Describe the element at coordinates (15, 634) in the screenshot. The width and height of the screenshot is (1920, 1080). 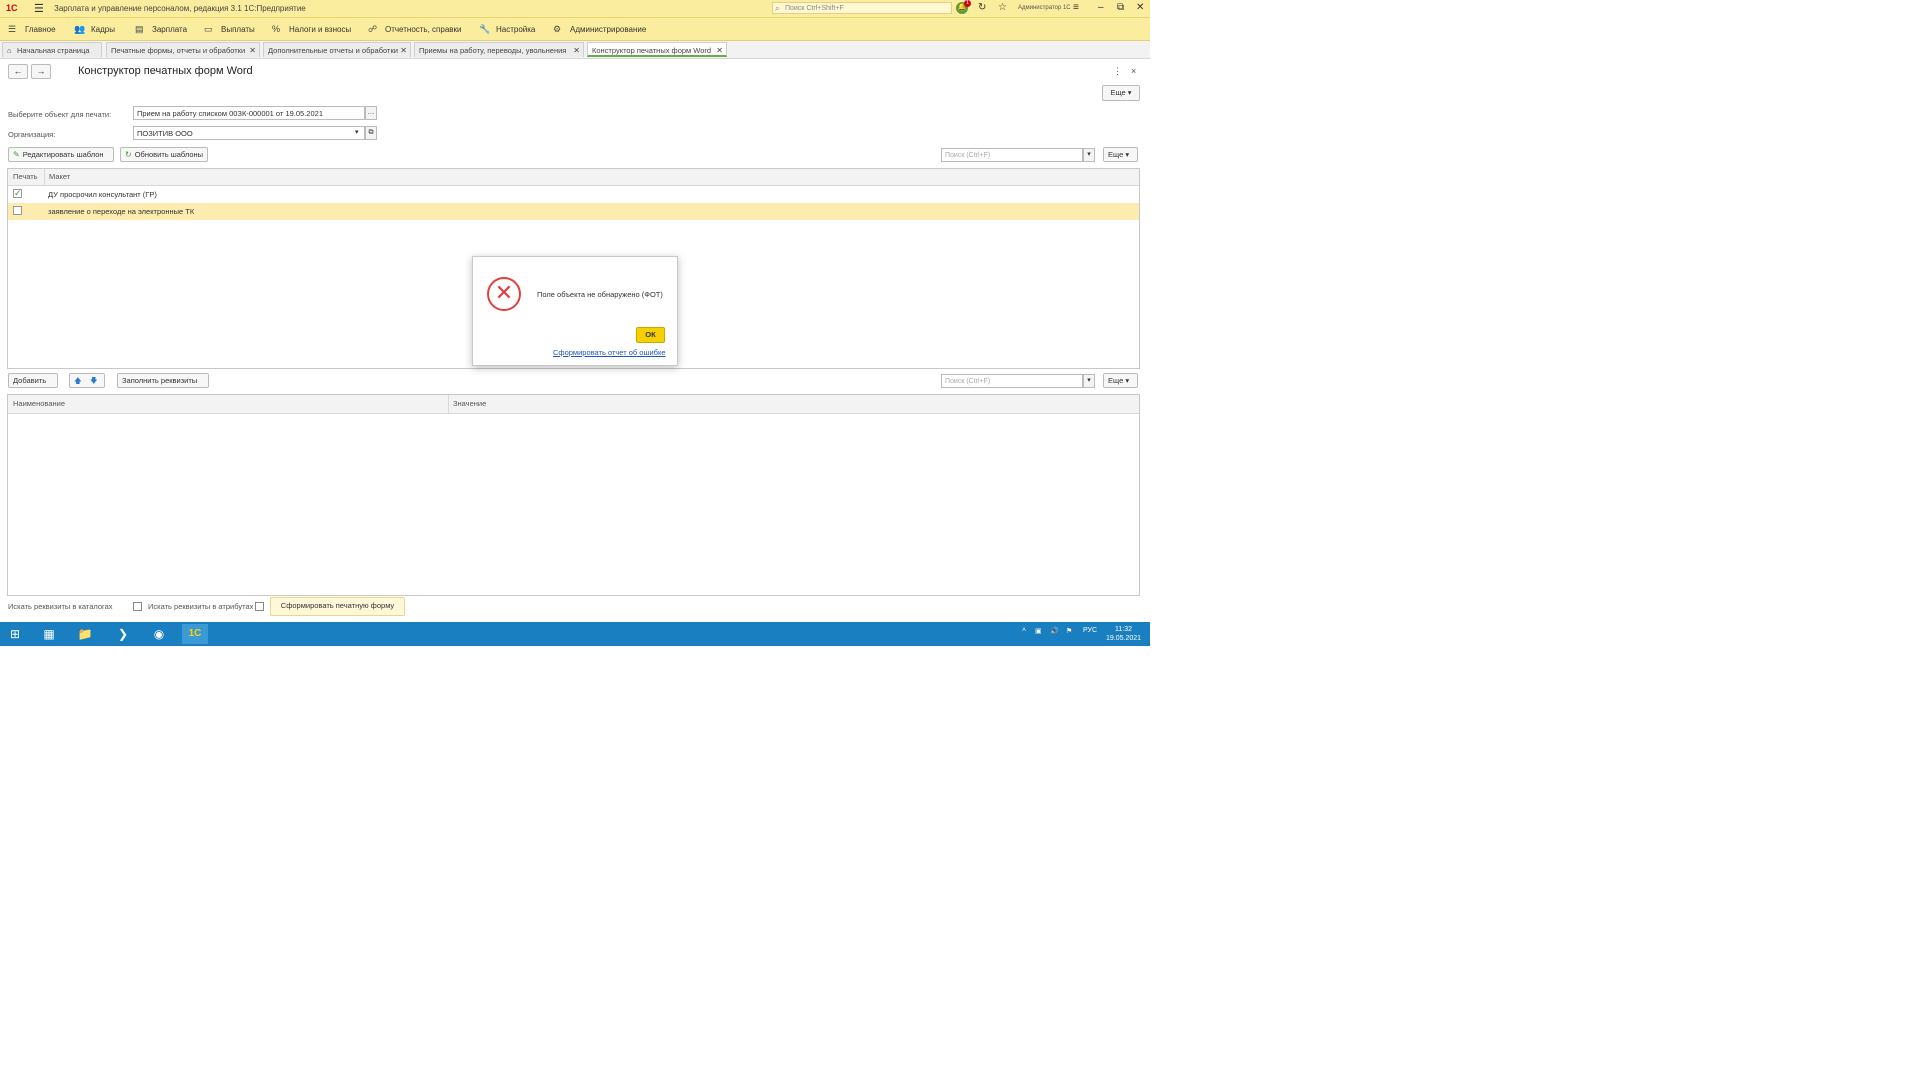
I see `windows-start-icon: ⊞` at that location.